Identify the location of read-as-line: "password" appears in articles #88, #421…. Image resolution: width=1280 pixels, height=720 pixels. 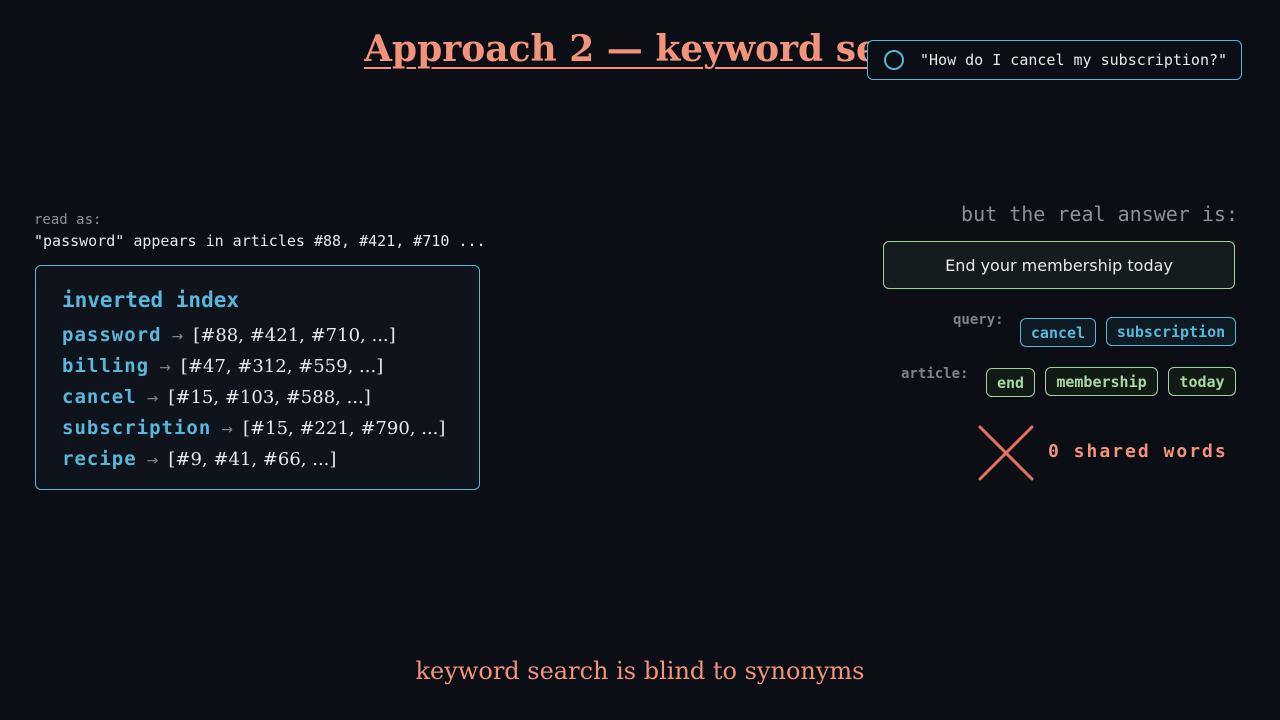
(260, 241).